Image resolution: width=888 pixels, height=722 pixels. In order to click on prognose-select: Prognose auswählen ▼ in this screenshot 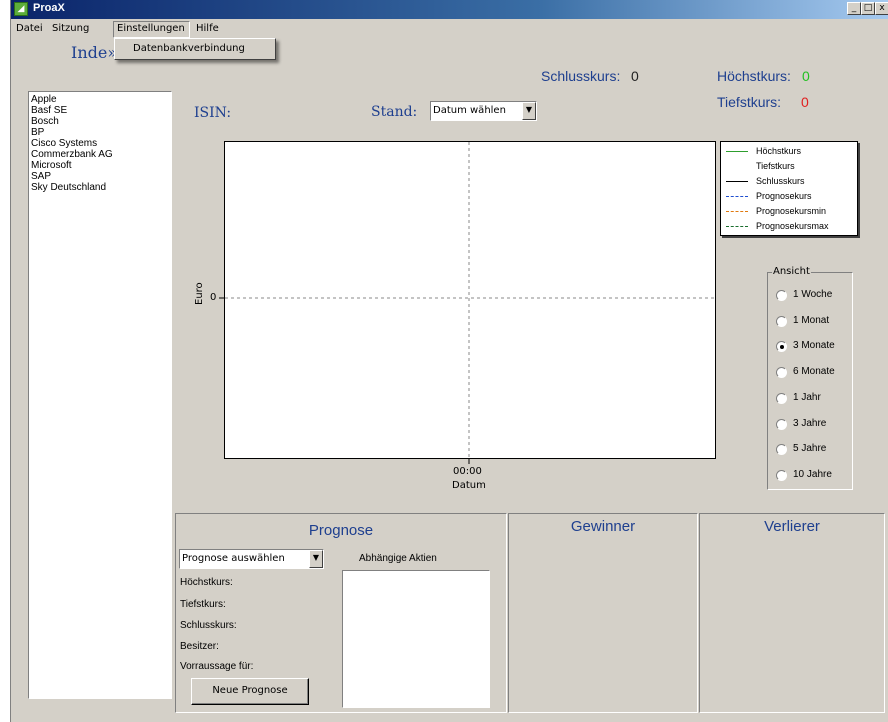, I will do `click(251, 559)`.